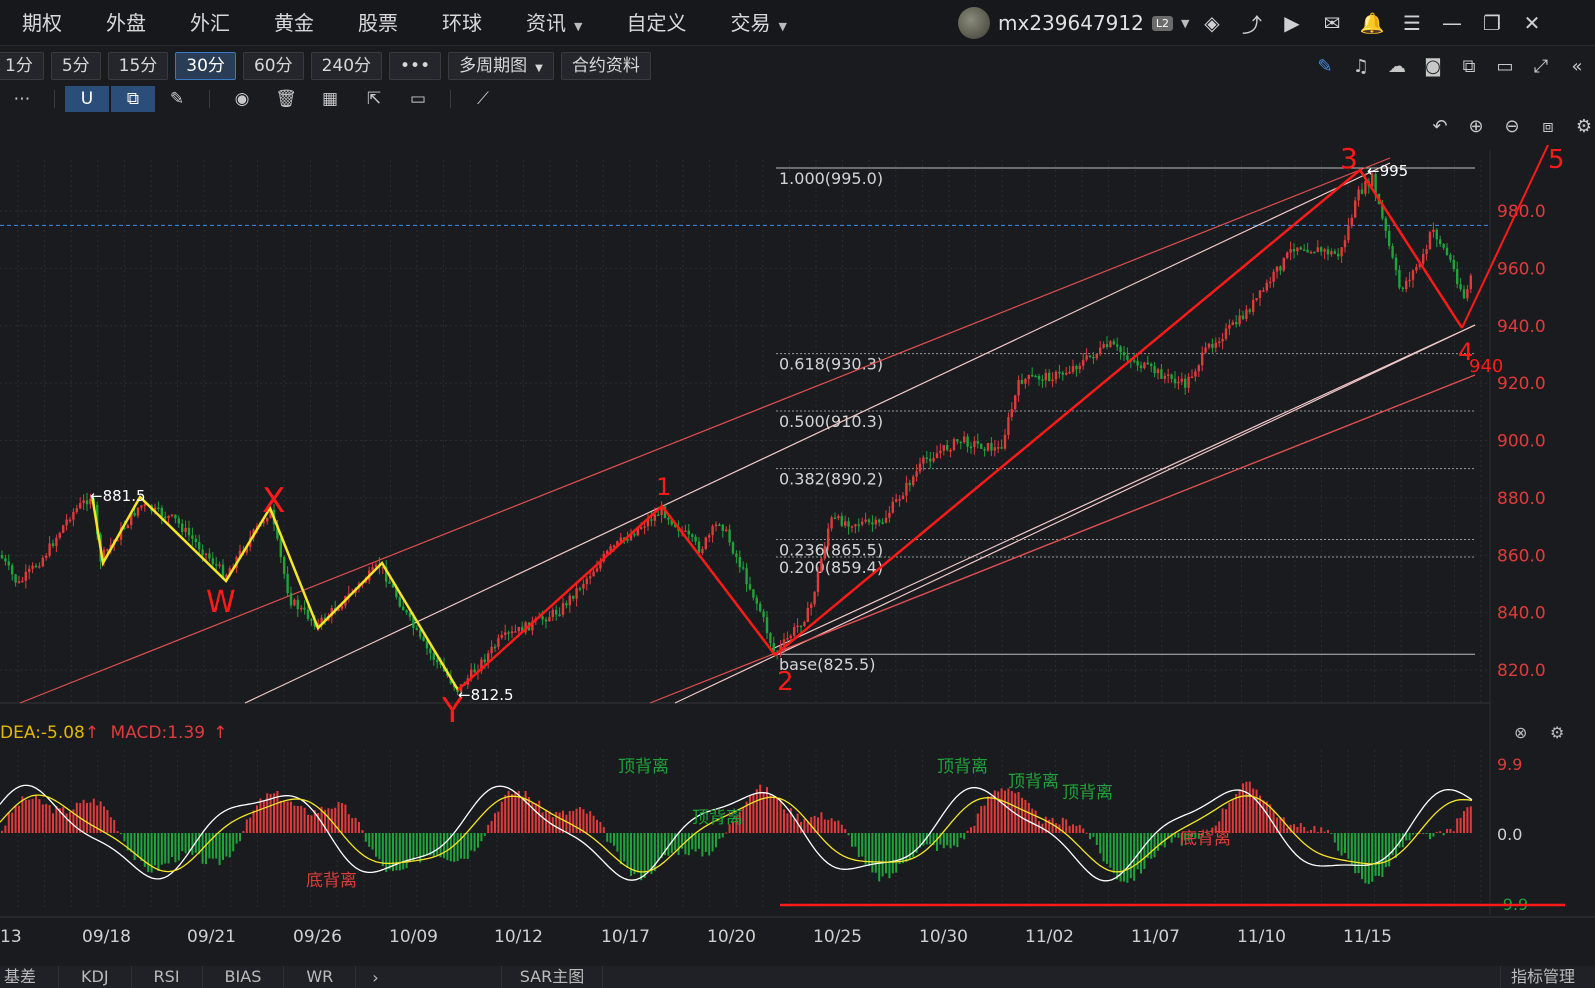 Image resolution: width=1595 pixels, height=988 pixels. Describe the element at coordinates (374, 99) in the screenshot. I see `export-icon: ⇱` at that location.